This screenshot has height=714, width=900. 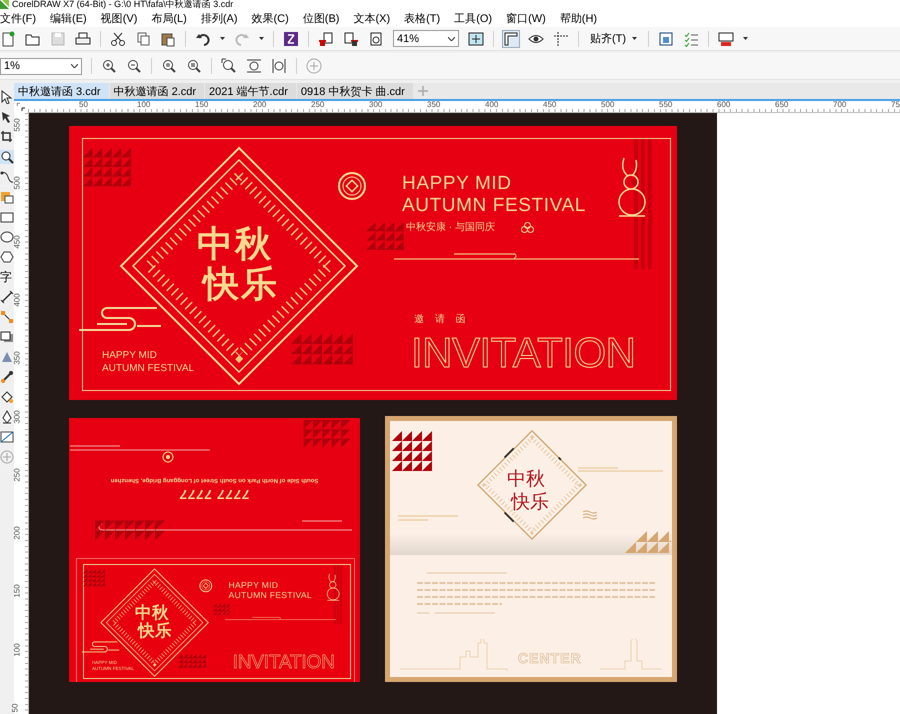 I want to click on document-tab: 中秋邀请函 3.cdr, so click(x=61, y=91).